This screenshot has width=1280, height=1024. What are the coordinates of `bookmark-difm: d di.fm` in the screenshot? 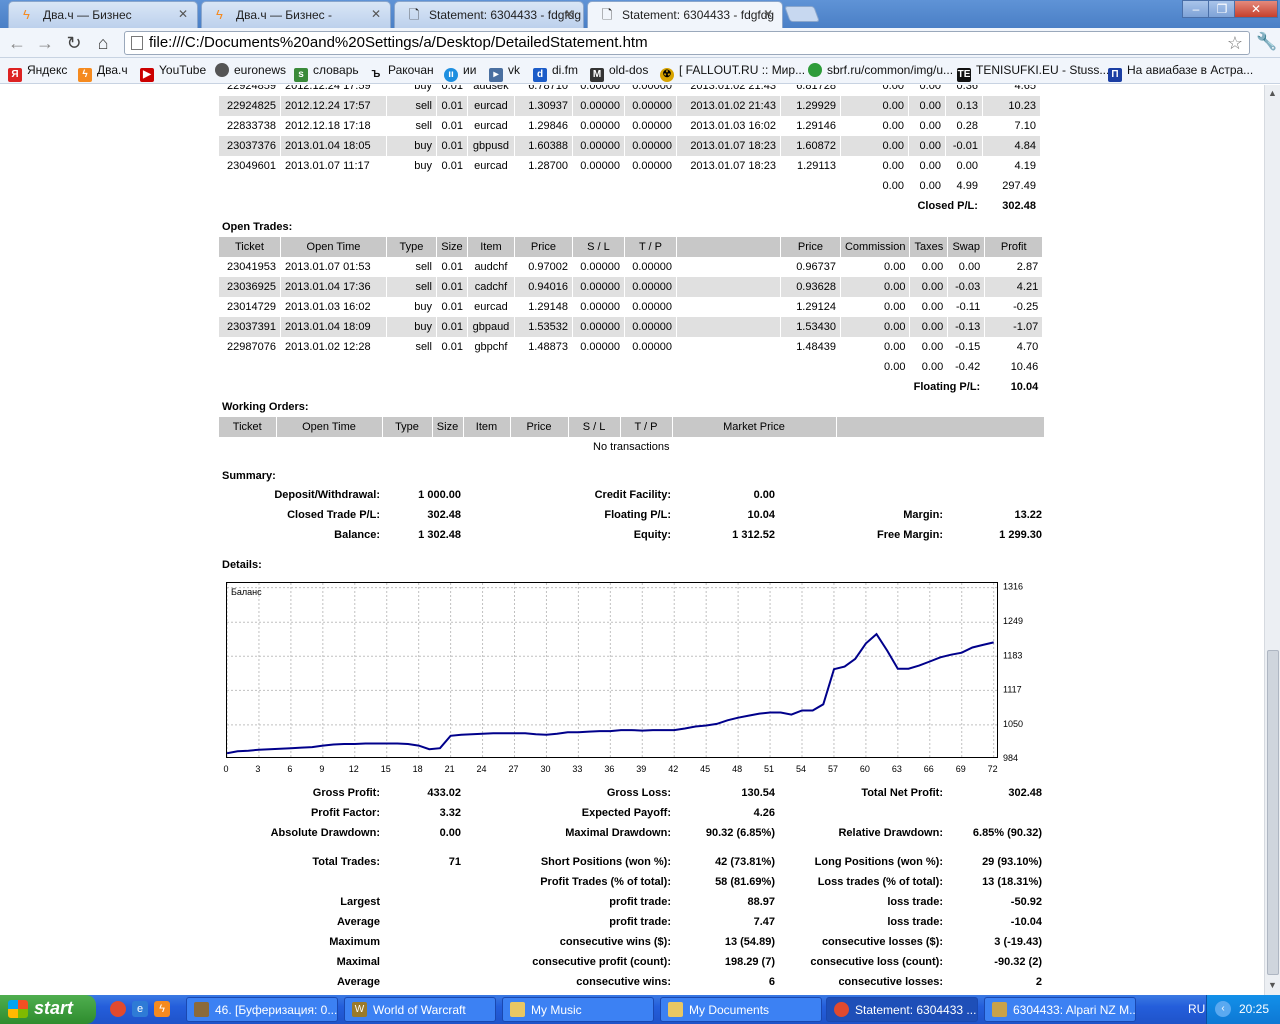 It's located at (555, 72).